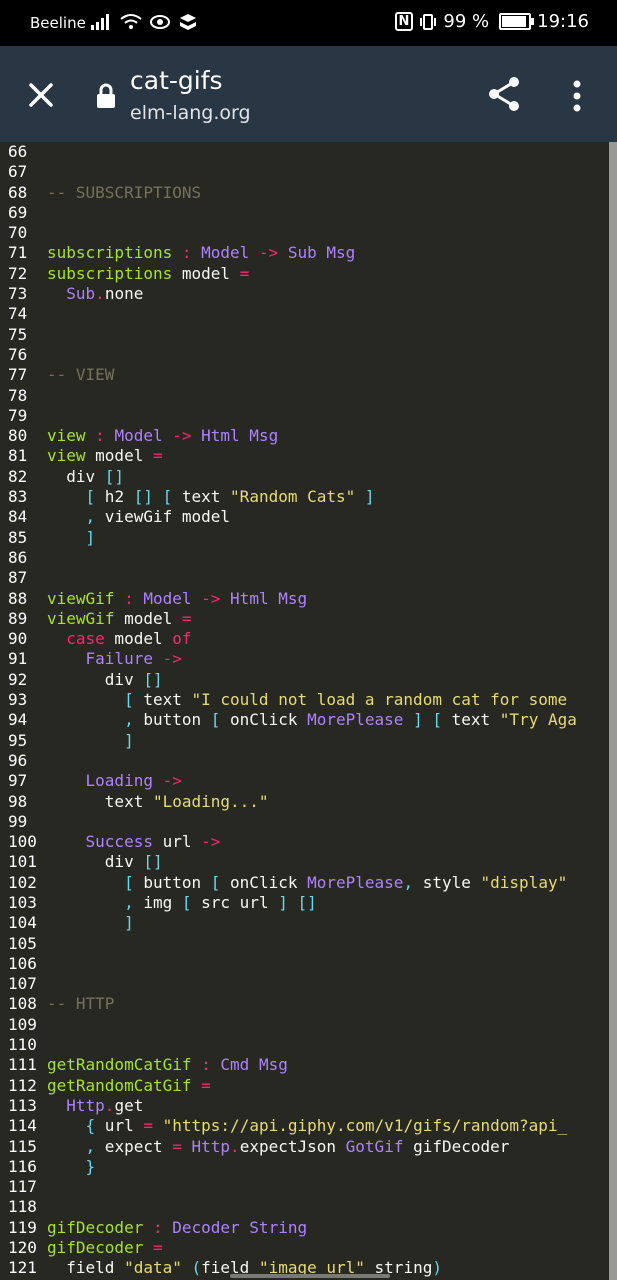  Describe the element at coordinates (304, 741) in the screenshot. I see `code-line: 95 ]` at that location.